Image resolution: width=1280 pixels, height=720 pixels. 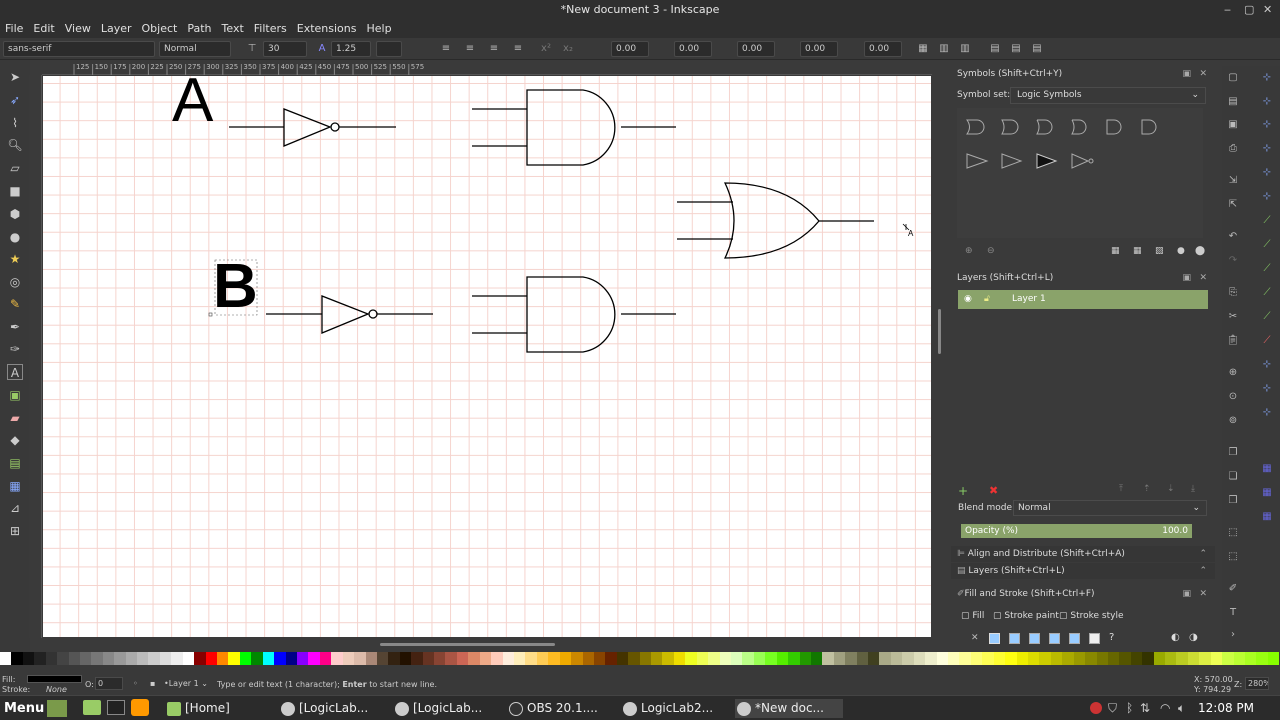 I want to click on selector-tool-icon: ➤, so click(x=15, y=77).